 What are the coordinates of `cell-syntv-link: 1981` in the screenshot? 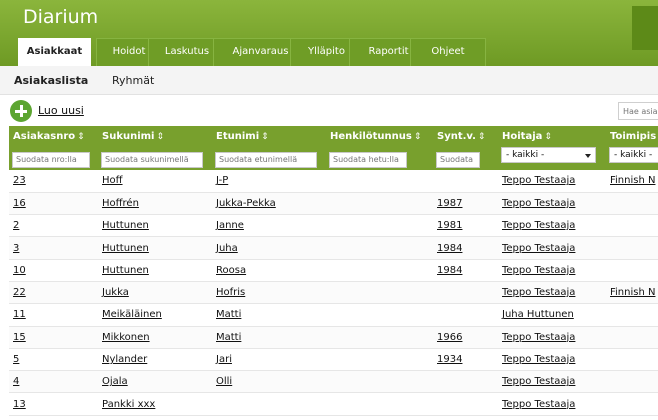 It's located at (449, 225).